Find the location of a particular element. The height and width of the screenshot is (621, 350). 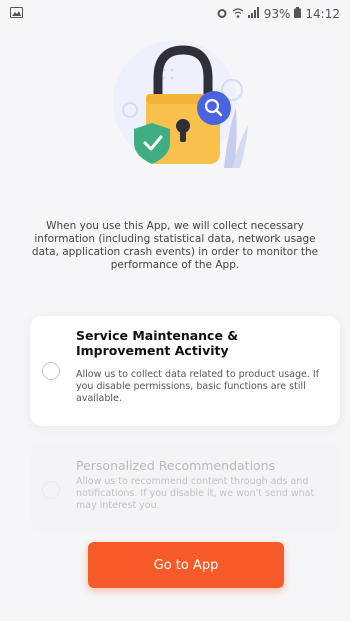

alarm-icon is located at coordinates (222, 14).